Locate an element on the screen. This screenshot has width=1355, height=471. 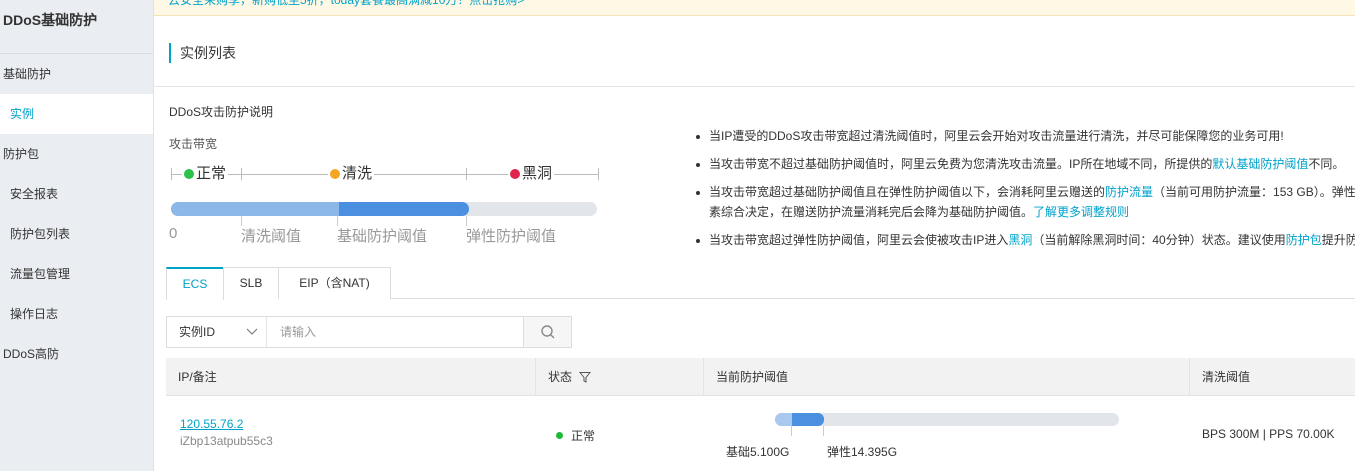
status-badge: 正常 is located at coordinates (583, 436).